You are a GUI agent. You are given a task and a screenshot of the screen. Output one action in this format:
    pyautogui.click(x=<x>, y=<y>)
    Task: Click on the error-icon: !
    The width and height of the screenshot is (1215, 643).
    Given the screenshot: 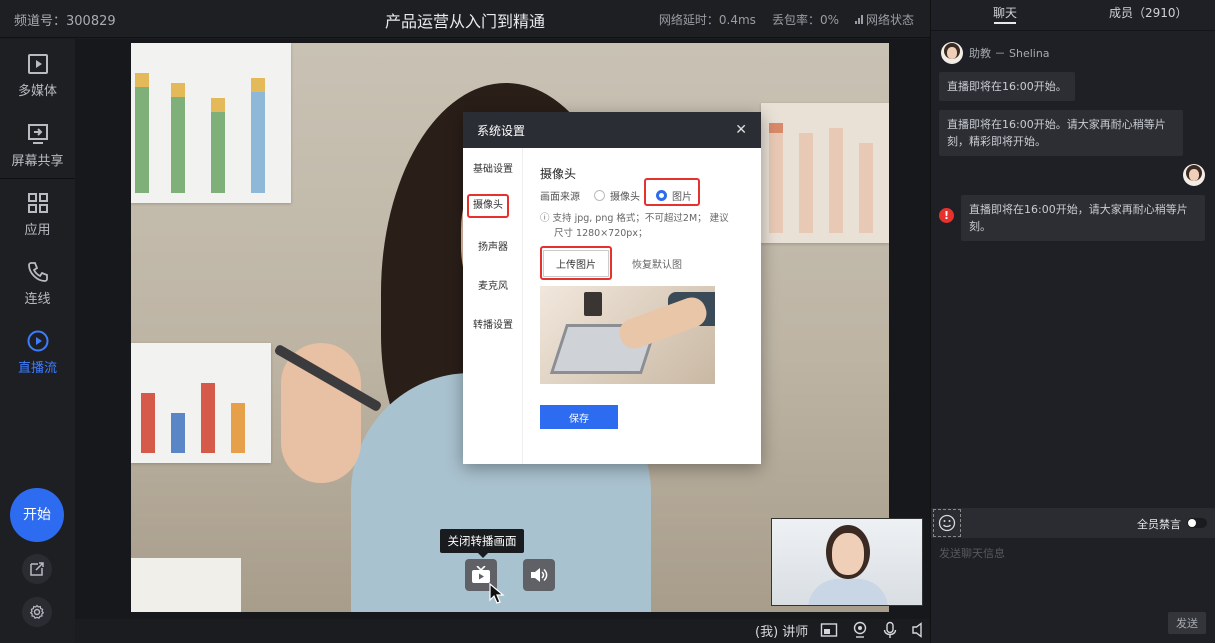 What is the action you would take?
    pyautogui.click(x=946, y=215)
    